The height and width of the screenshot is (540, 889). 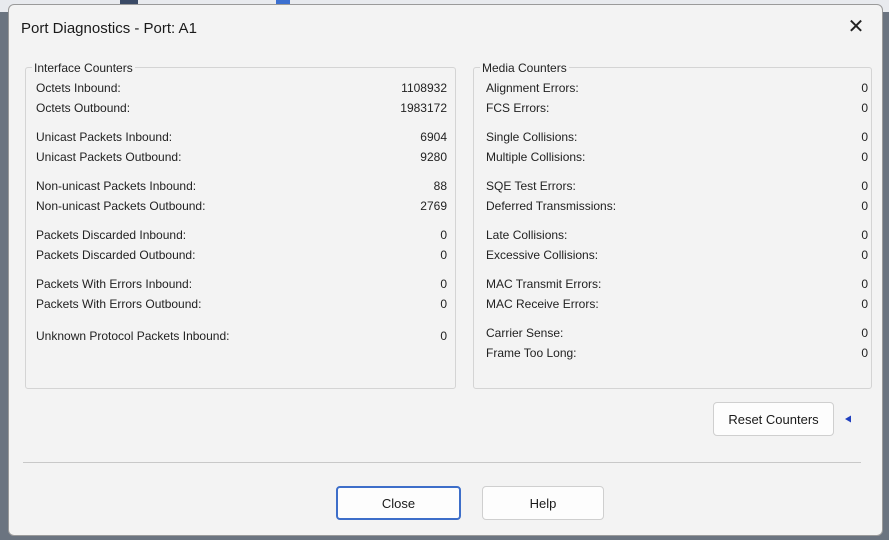 I want to click on counter-label: Late Collisions:, so click(x=527, y=235).